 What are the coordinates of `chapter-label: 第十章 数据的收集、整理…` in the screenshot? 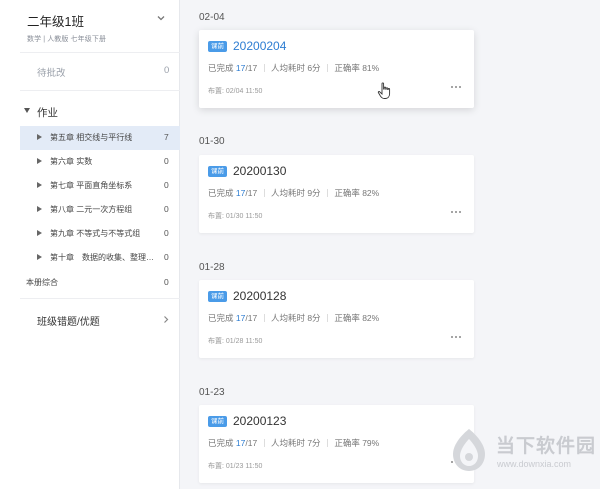 It's located at (102, 257).